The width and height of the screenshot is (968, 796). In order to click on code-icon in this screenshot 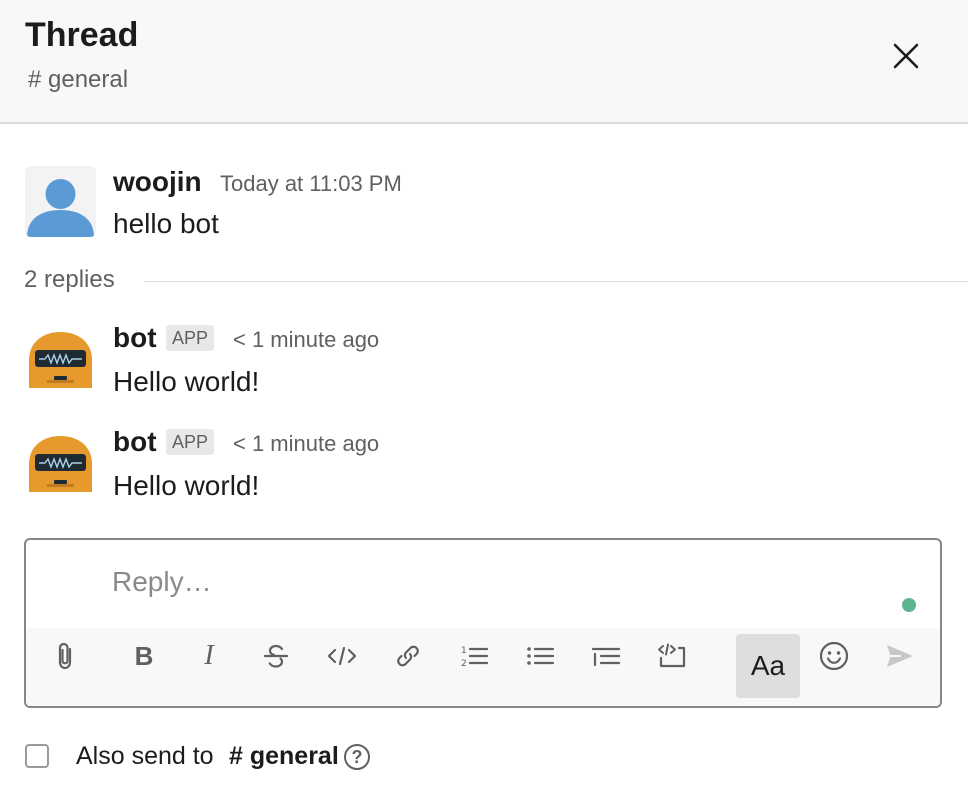, I will do `click(342, 656)`.